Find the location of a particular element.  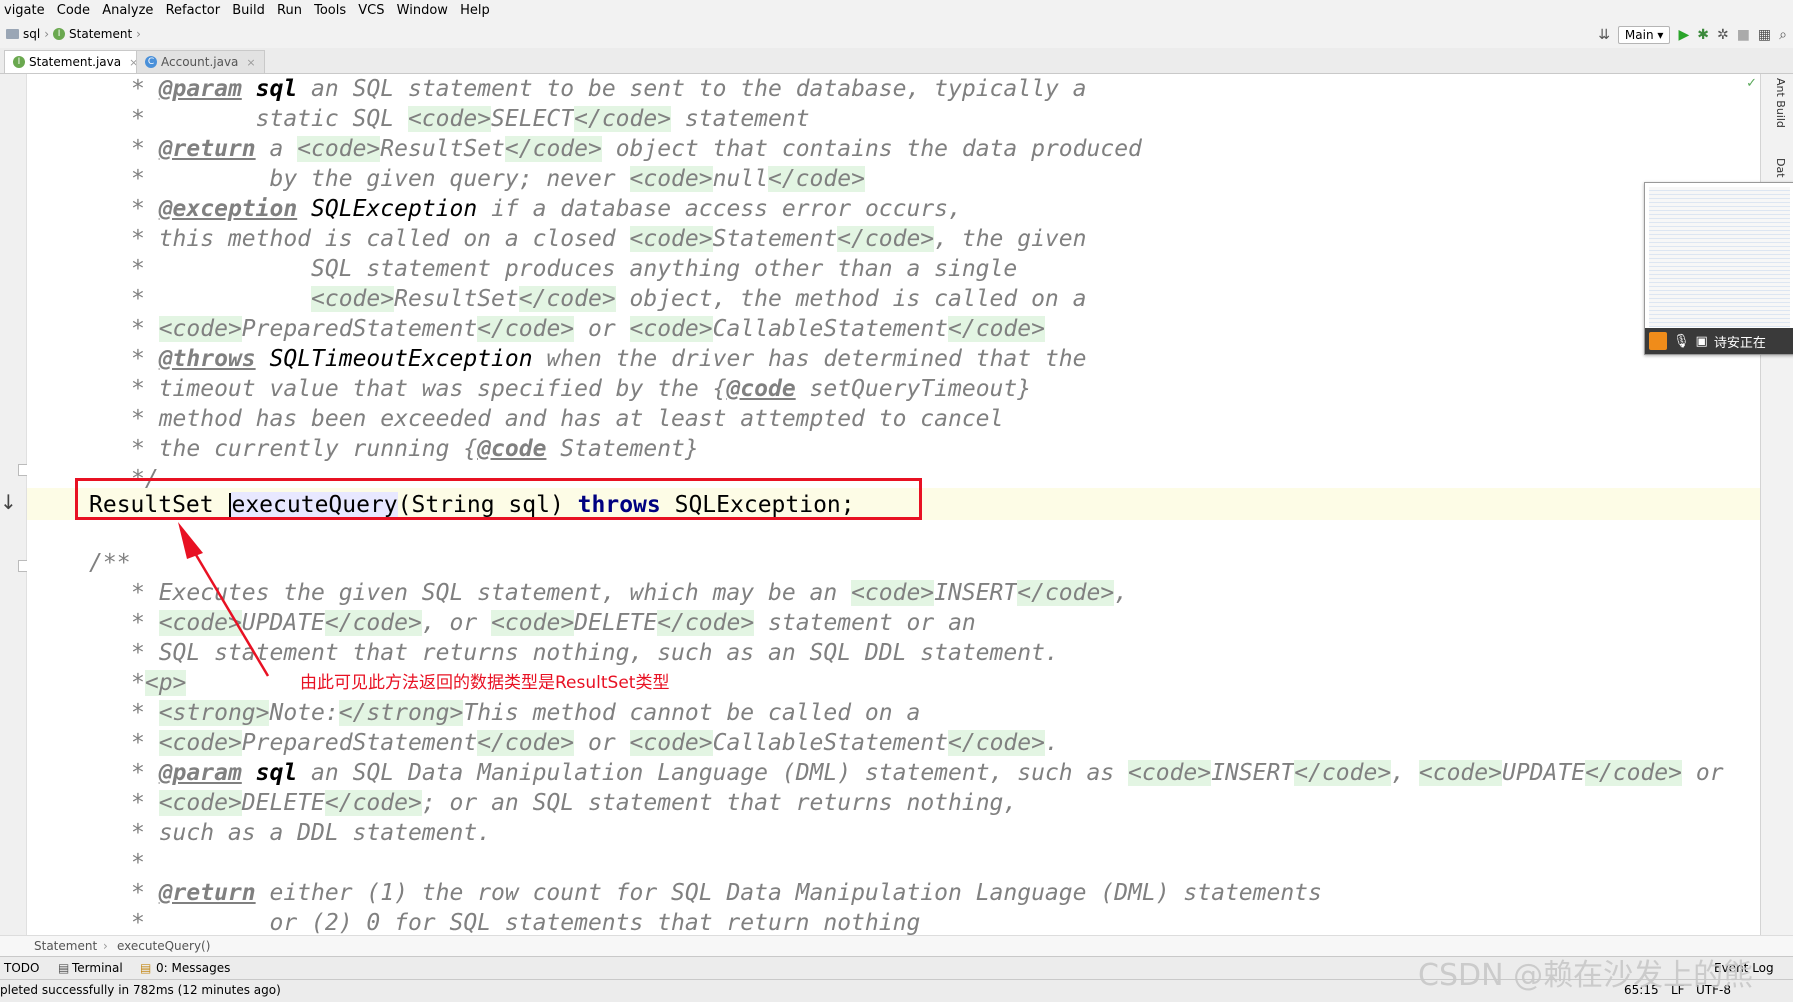

tab-statement-java: I Statement.java × is located at coordinates (76, 61).